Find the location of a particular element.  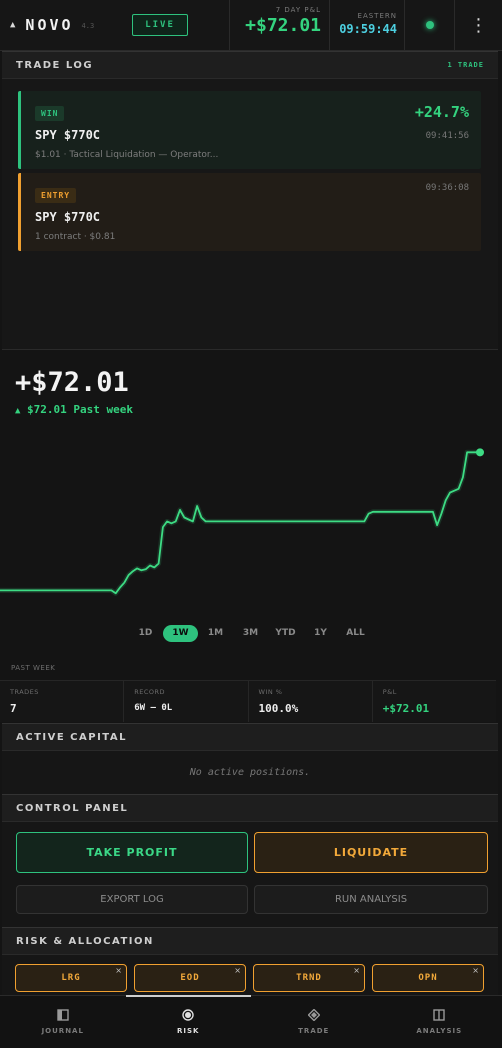

connection-status is located at coordinates (430, 25).